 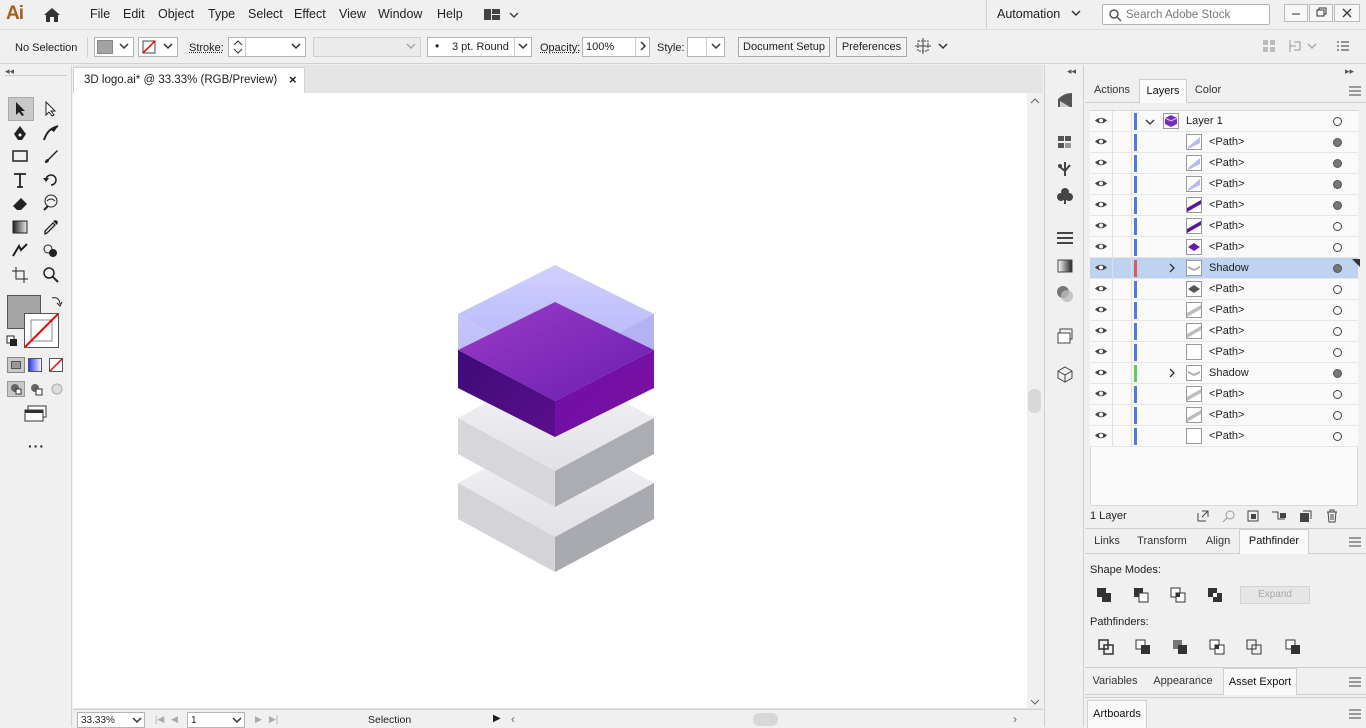 I want to click on draw-inside-icon, so click(x=57, y=390).